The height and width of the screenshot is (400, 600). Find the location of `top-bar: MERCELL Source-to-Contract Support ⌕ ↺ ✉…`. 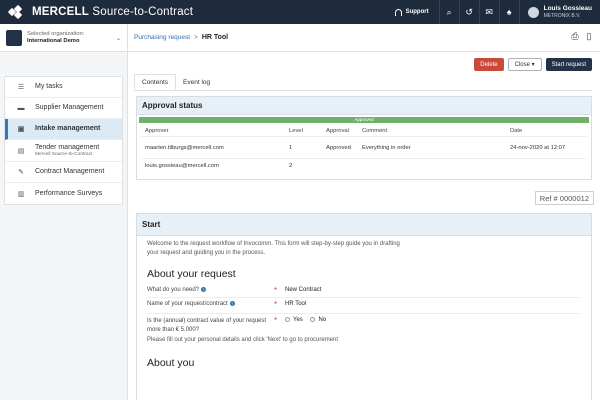

top-bar: MERCELL Source-to-Contract Support ⌕ ↺ ✉… is located at coordinates (300, 12).